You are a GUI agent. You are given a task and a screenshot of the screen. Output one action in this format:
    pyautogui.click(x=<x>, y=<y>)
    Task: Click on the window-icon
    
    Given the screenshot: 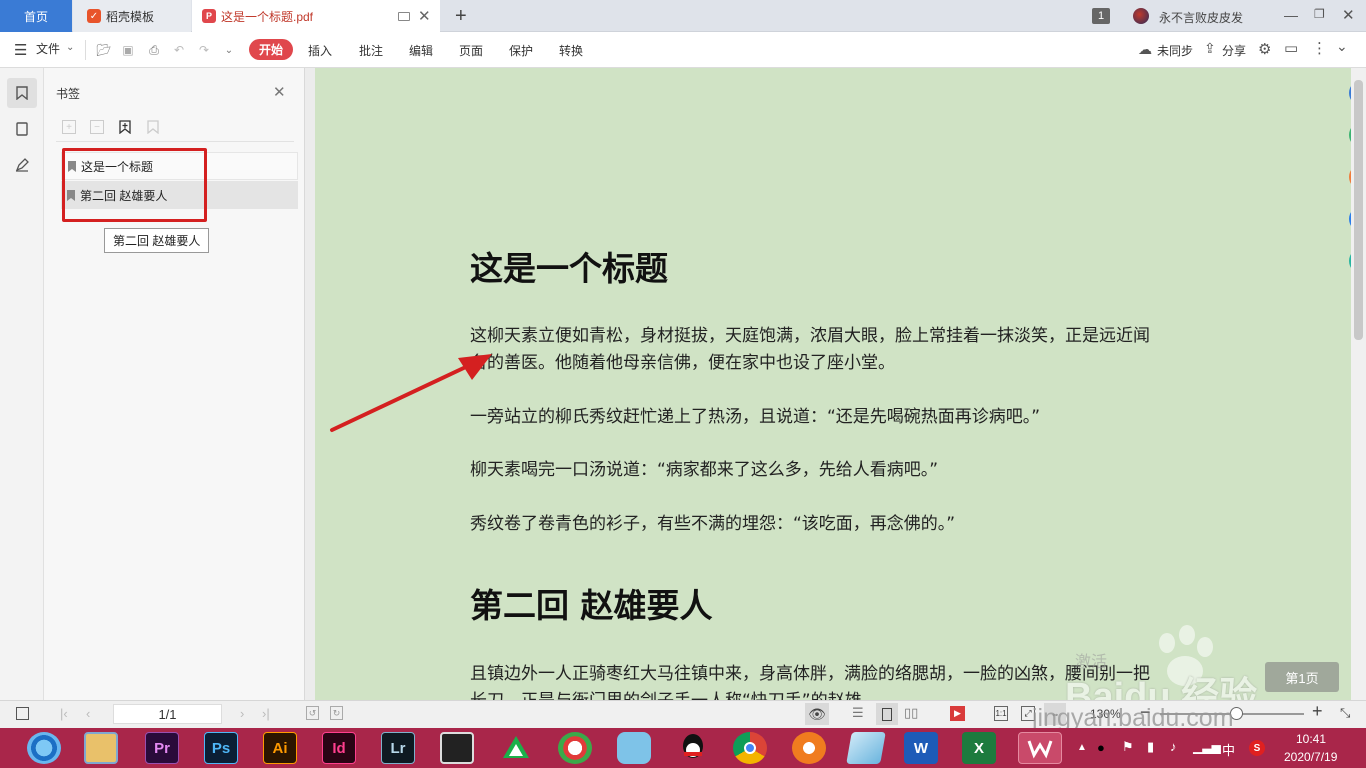 What is the action you would take?
    pyautogui.click(x=404, y=16)
    